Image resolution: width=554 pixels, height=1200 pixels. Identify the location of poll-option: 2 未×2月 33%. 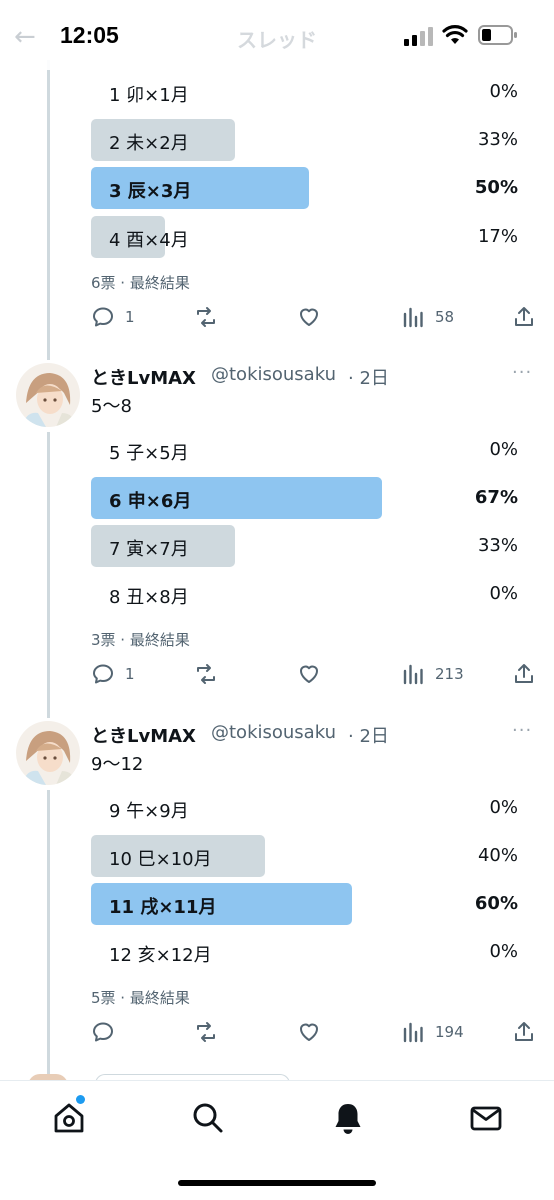
(308, 140).